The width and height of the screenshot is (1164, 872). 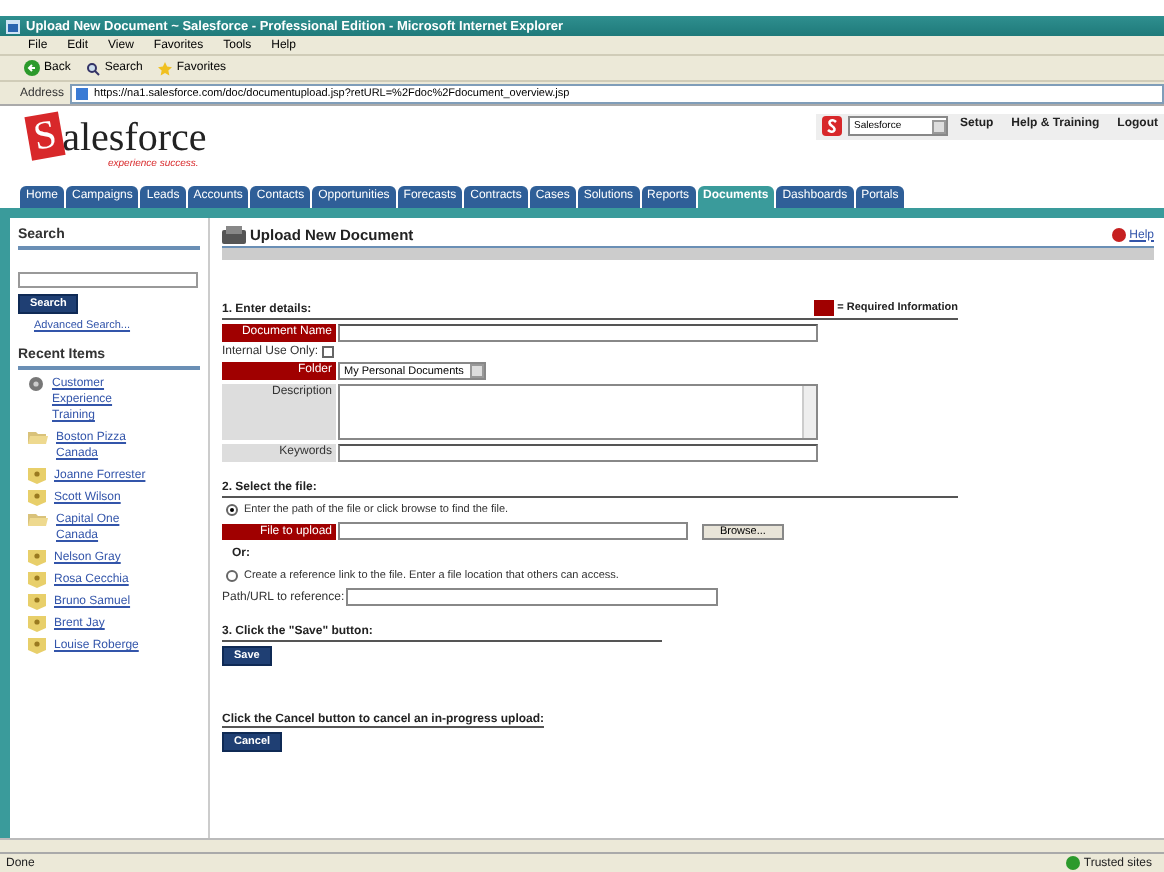 I want to click on back-arrow-icon, so click(x=32, y=68).